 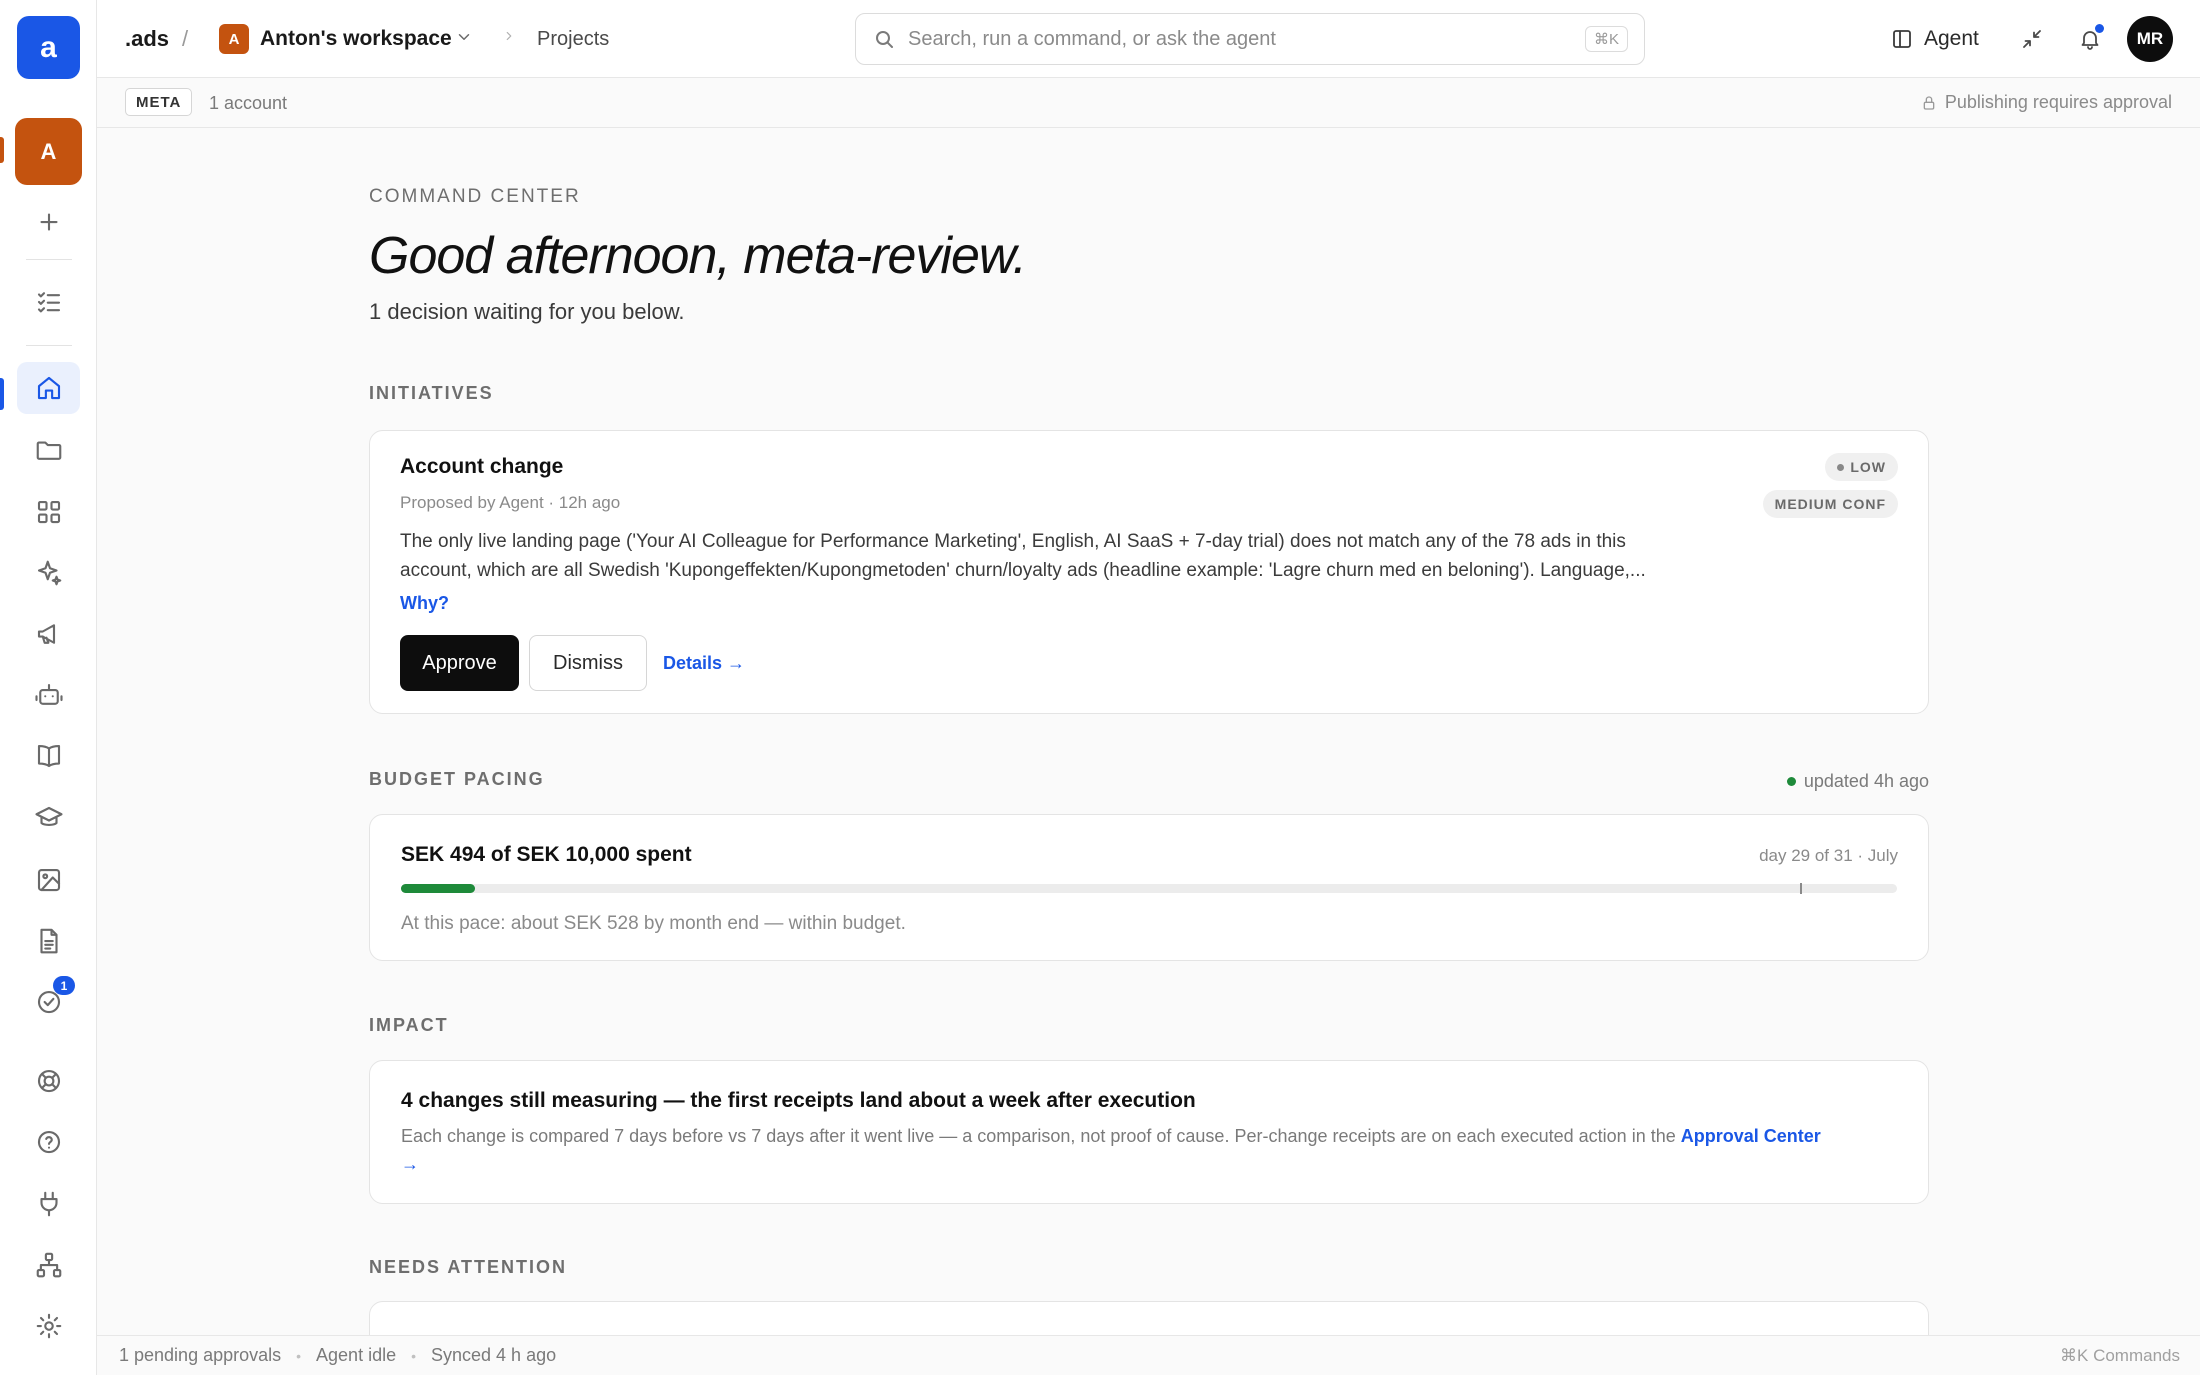 I want to click on side-panel-icon, so click(x=1902, y=39).